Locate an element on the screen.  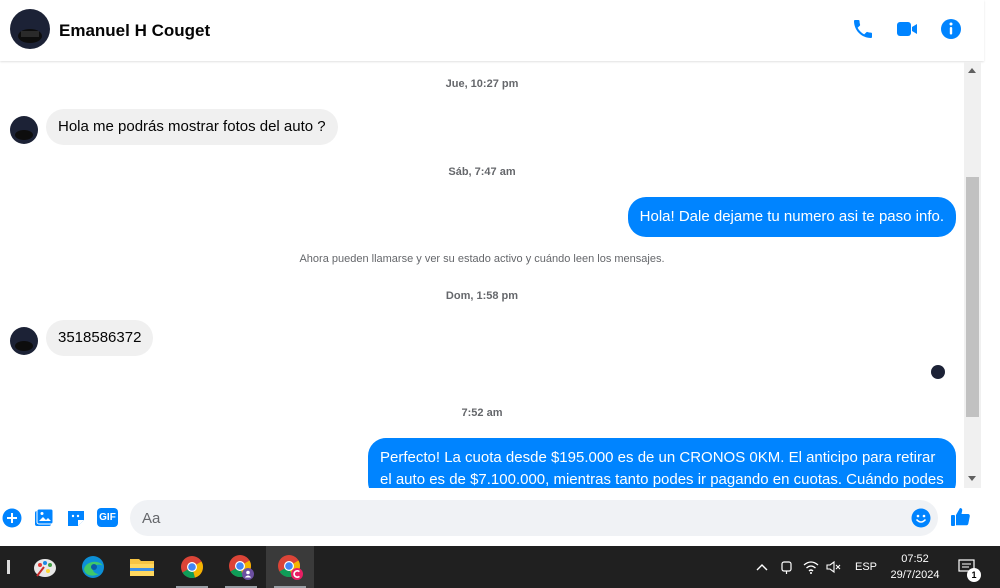
chat-header: Emanuel H Couget is located at coordinates (492, 30).